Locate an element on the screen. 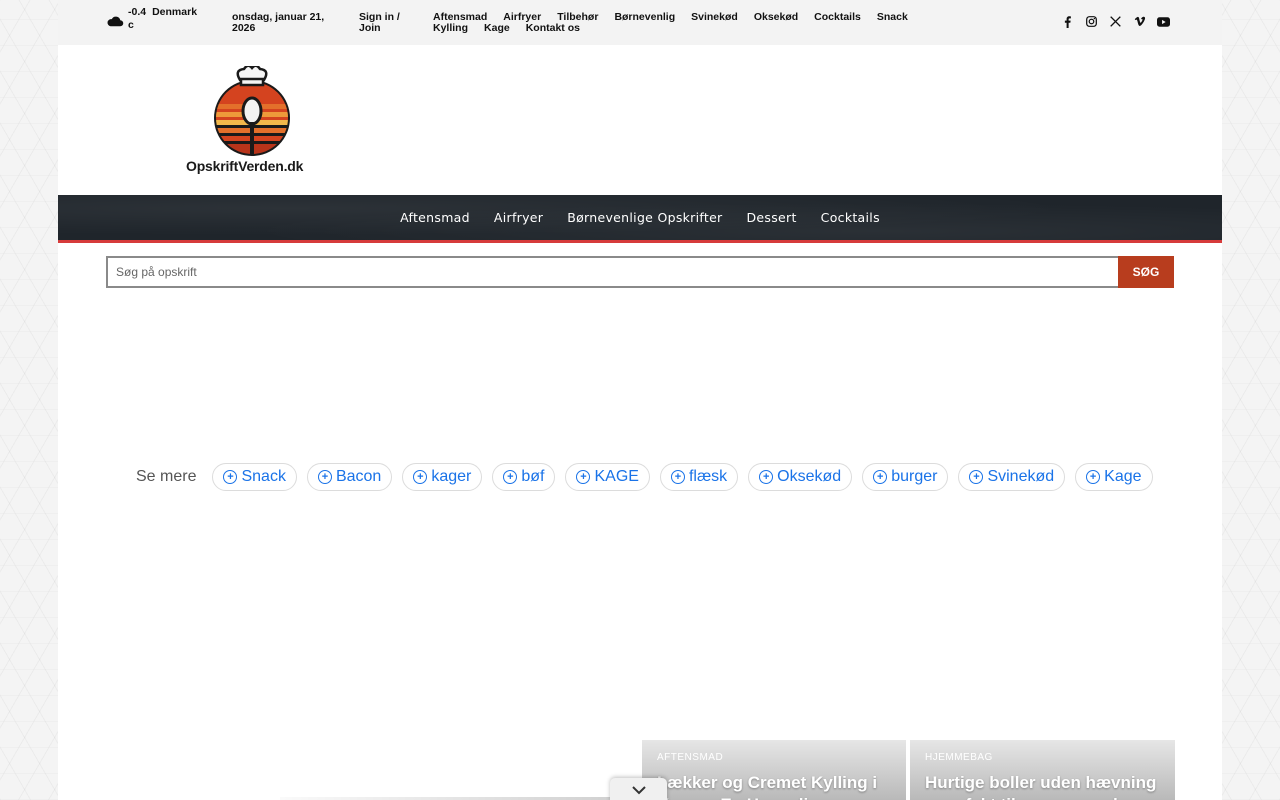  chevron-down-icon is located at coordinates (638, 790).